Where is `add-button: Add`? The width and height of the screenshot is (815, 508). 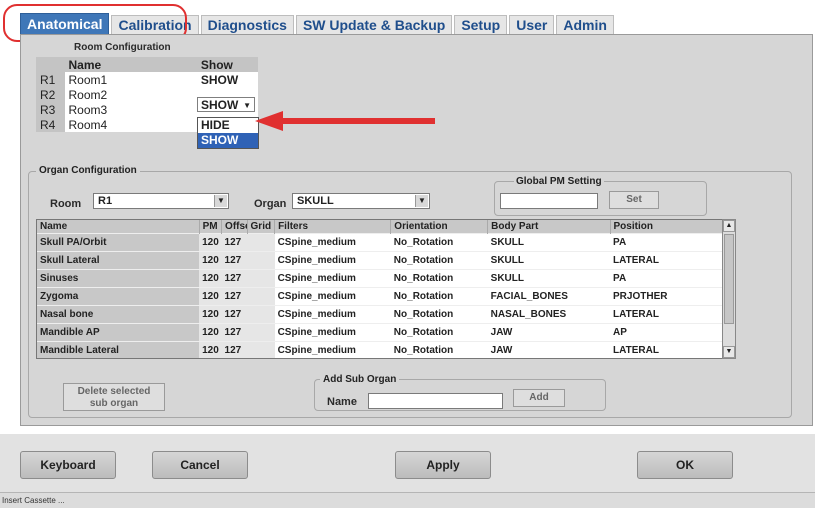 add-button: Add is located at coordinates (539, 398).